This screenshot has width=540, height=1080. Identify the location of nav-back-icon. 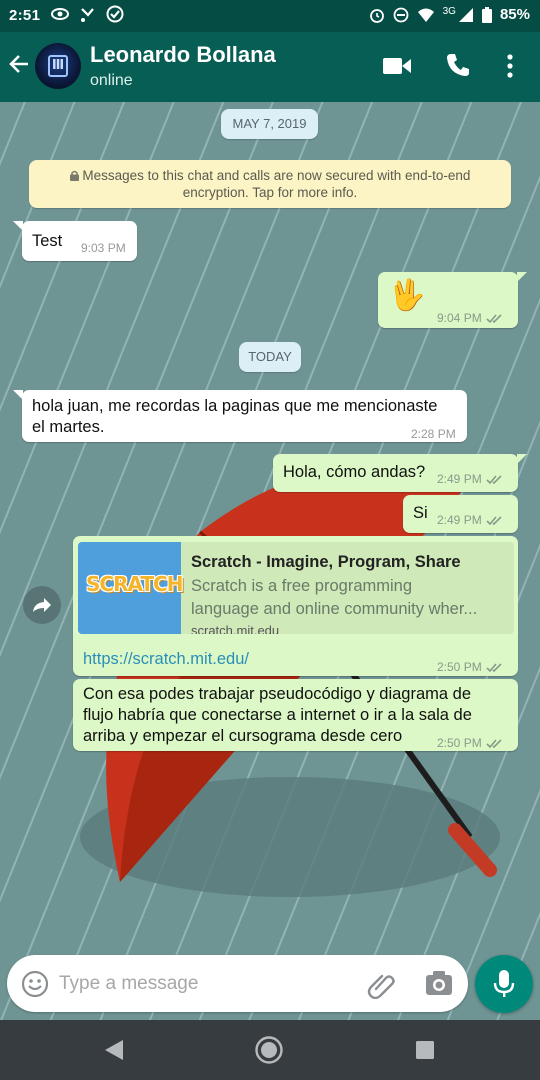
(114, 1050).